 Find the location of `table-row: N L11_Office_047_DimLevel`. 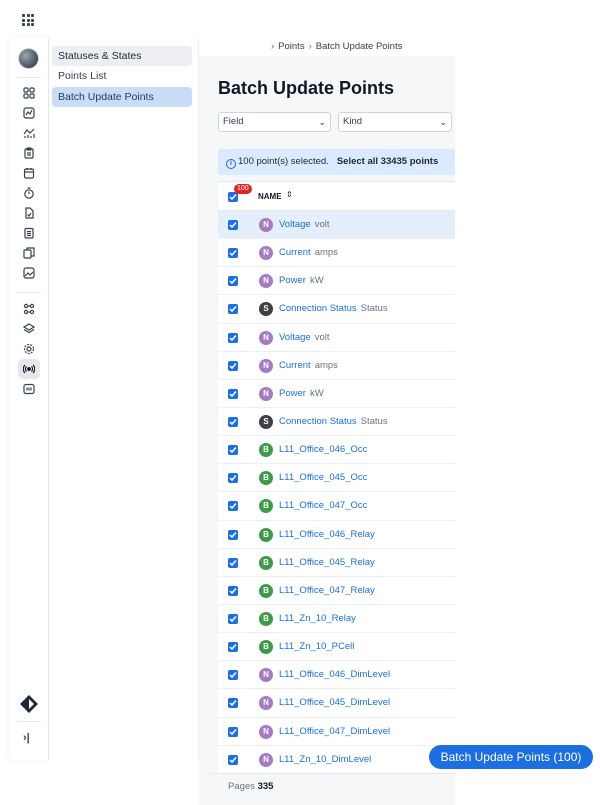

table-row: N L11_Office_047_DimLevel is located at coordinates (336, 732).